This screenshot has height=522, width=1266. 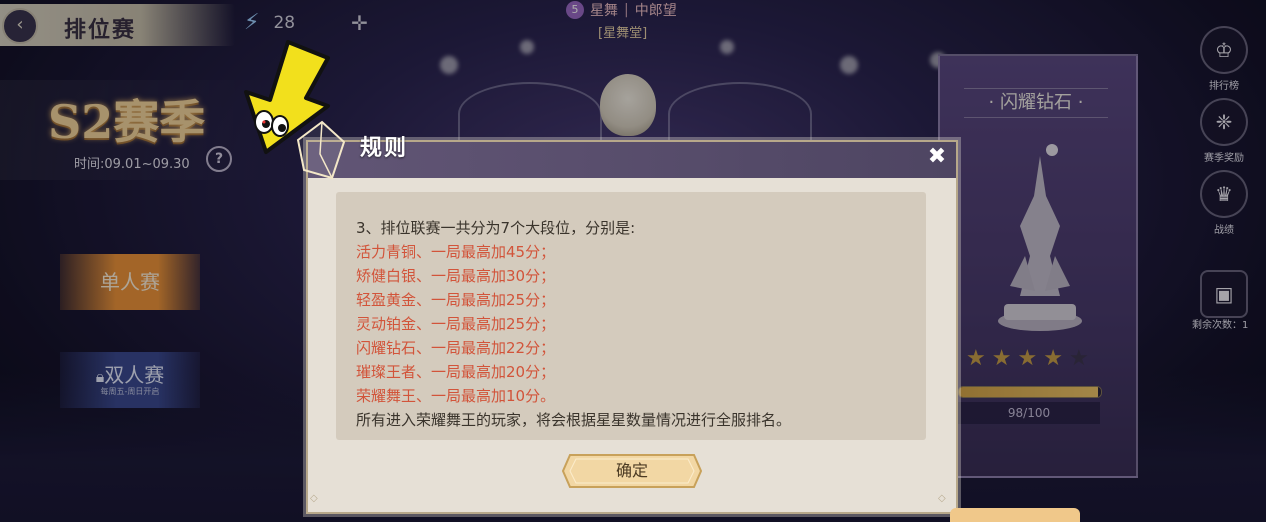 I want to click on rule-line: 活力青铜、一局最高加45分；, so click(x=456, y=252).